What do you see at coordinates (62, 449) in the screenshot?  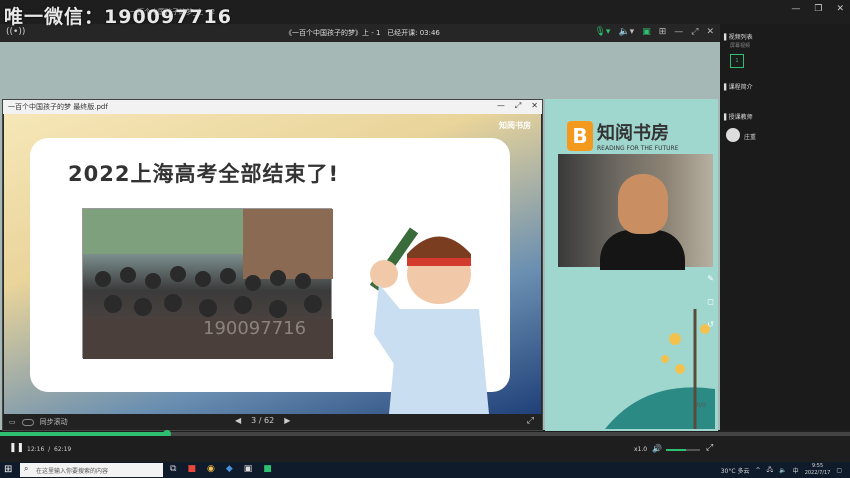 I see `total-time: 62:19` at bounding box center [62, 449].